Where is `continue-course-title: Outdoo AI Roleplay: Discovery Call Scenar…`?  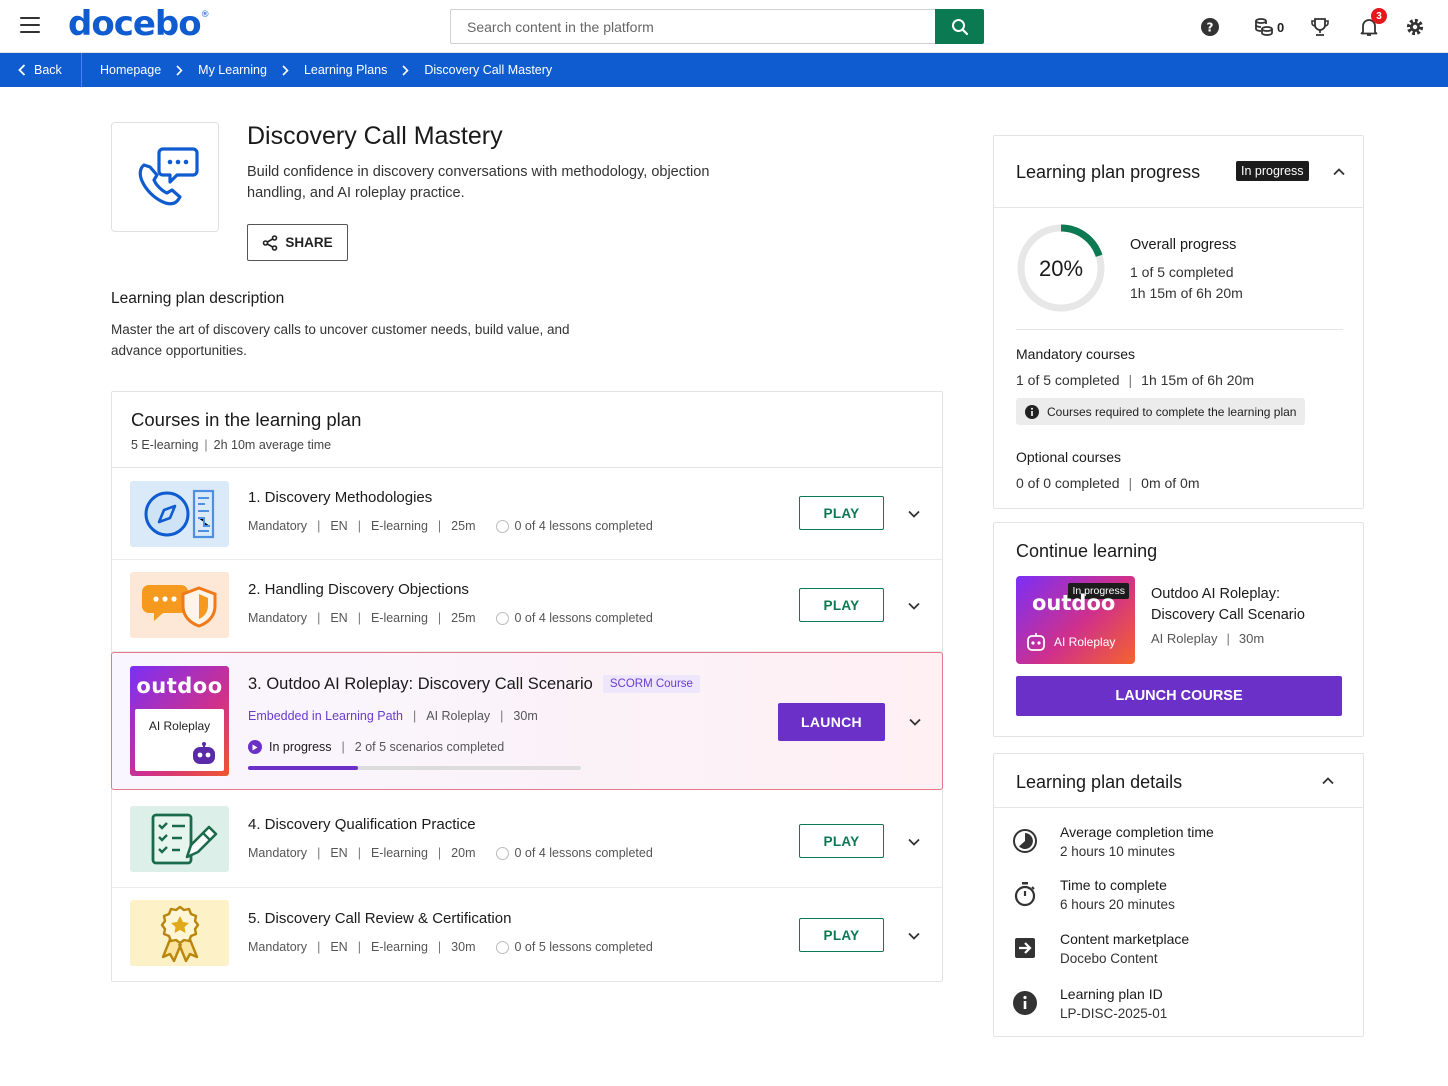
continue-course-title: Outdoo AI Roleplay: Discovery Call Scenar… is located at coordinates (1228, 604).